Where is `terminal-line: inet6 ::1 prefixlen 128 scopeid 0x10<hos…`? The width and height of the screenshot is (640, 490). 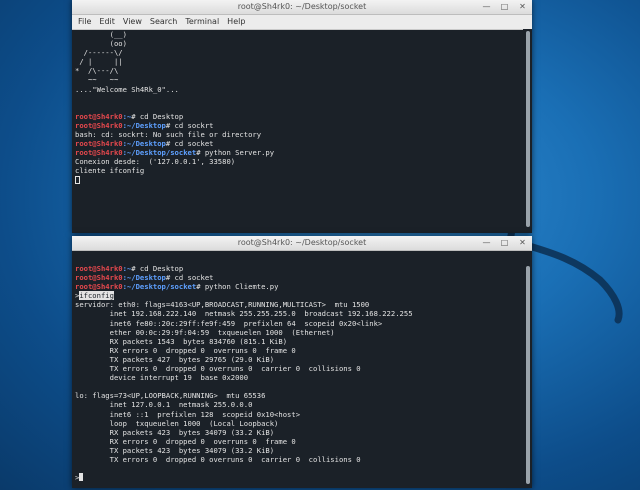
terminal-line: inet6 ::1 prefixlen 128 scopeid 0x10<hos… is located at coordinates (298, 414).